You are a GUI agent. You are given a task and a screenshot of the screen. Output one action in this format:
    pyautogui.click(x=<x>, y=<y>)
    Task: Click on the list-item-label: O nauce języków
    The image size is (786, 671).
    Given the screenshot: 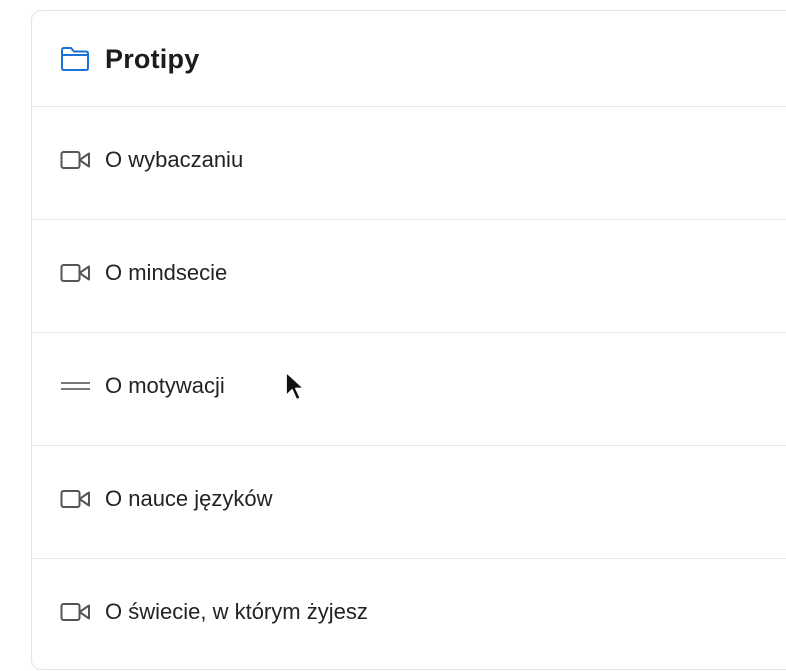 What is the action you would take?
    pyautogui.click(x=189, y=498)
    